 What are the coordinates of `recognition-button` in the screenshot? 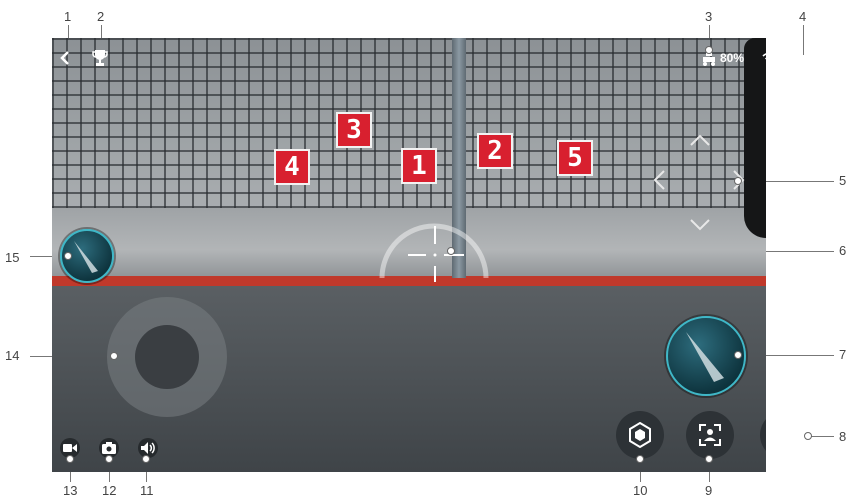 It's located at (710, 435).